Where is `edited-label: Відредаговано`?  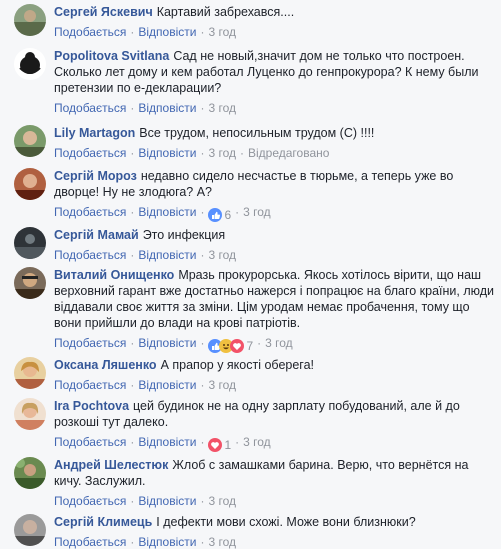 edited-label: Відредаговано is located at coordinates (288, 153).